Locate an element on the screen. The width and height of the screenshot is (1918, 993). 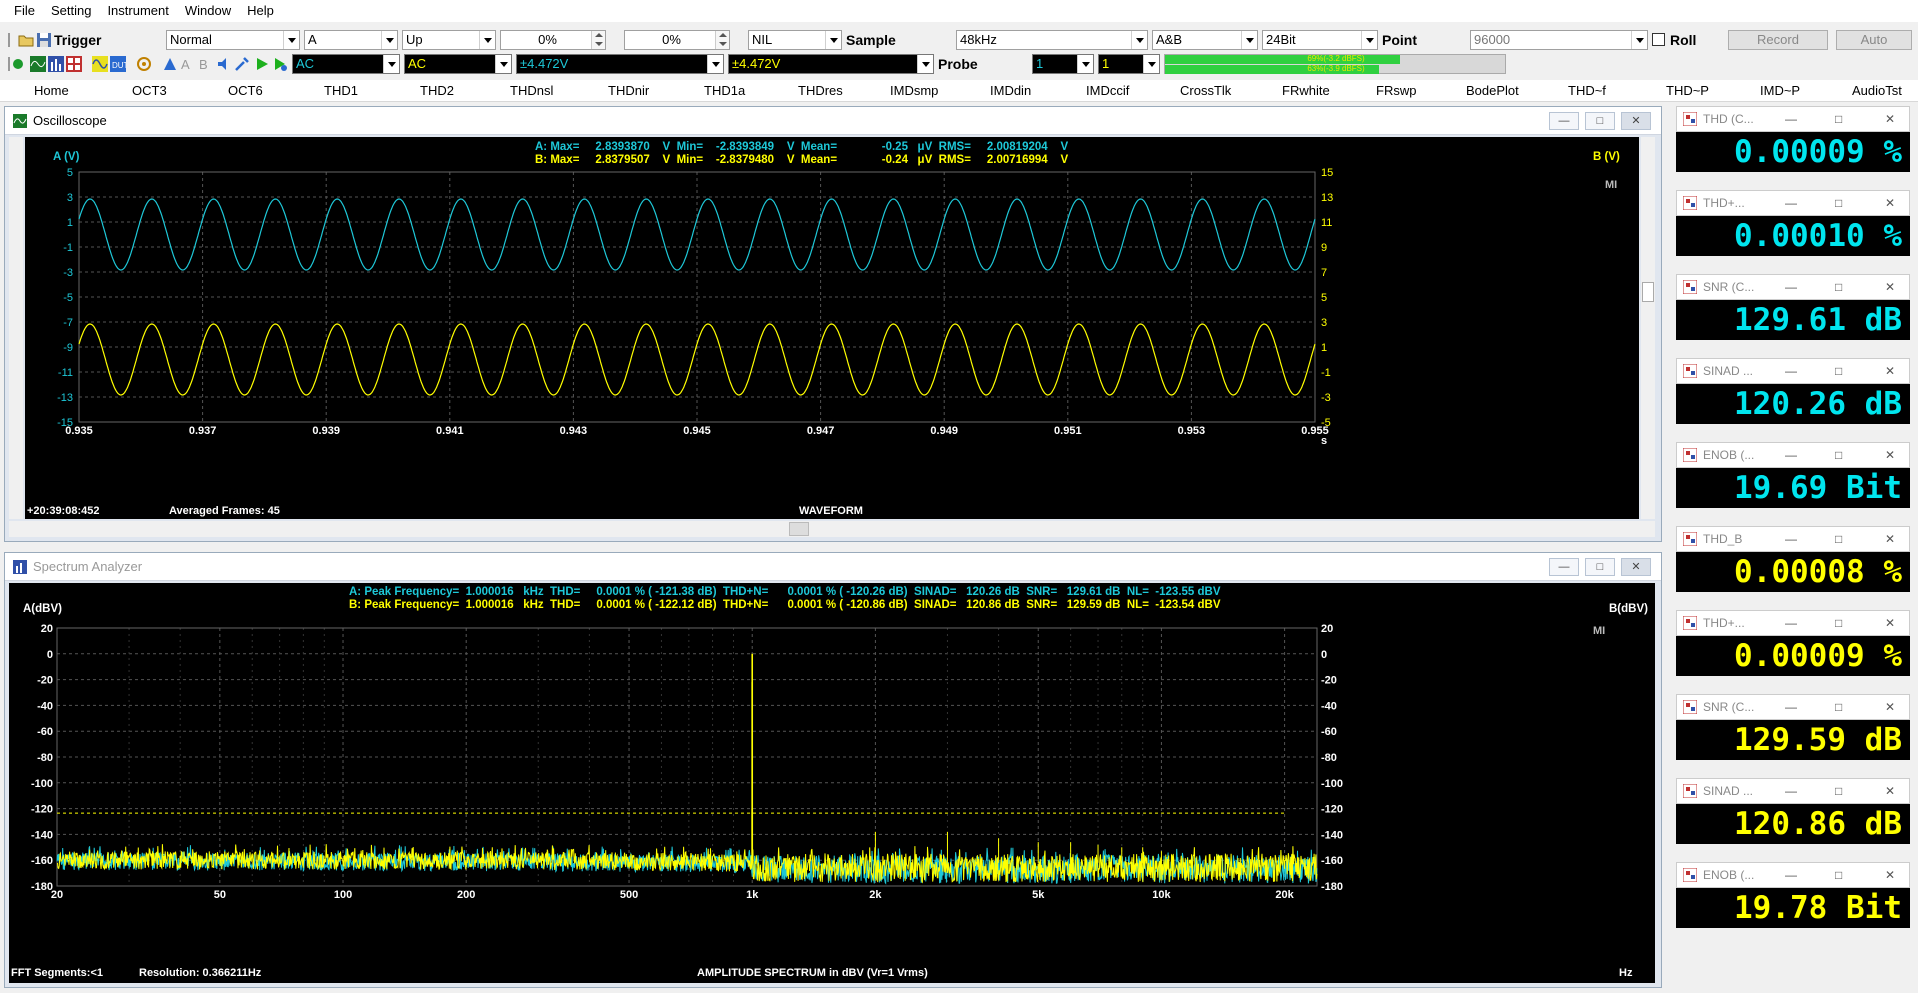
save-icon is located at coordinates (44, 42).